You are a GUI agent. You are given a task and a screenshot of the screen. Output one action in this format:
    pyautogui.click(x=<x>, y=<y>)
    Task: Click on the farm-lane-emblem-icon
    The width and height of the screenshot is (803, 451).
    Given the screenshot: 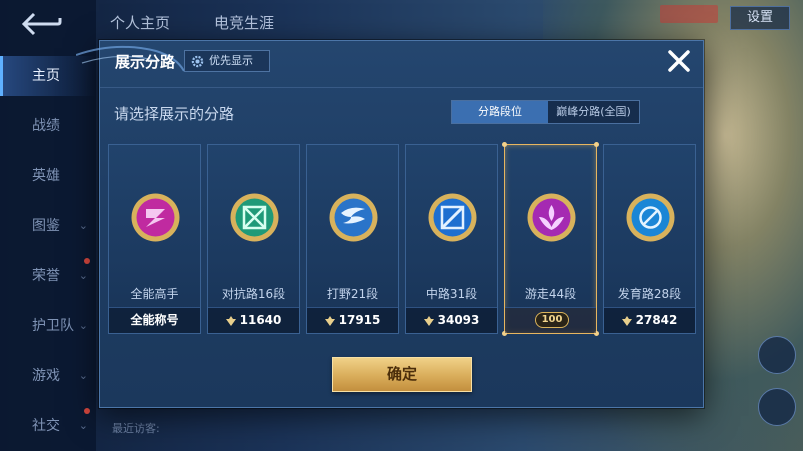 What is the action you would take?
    pyautogui.click(x=650, y=217)
    